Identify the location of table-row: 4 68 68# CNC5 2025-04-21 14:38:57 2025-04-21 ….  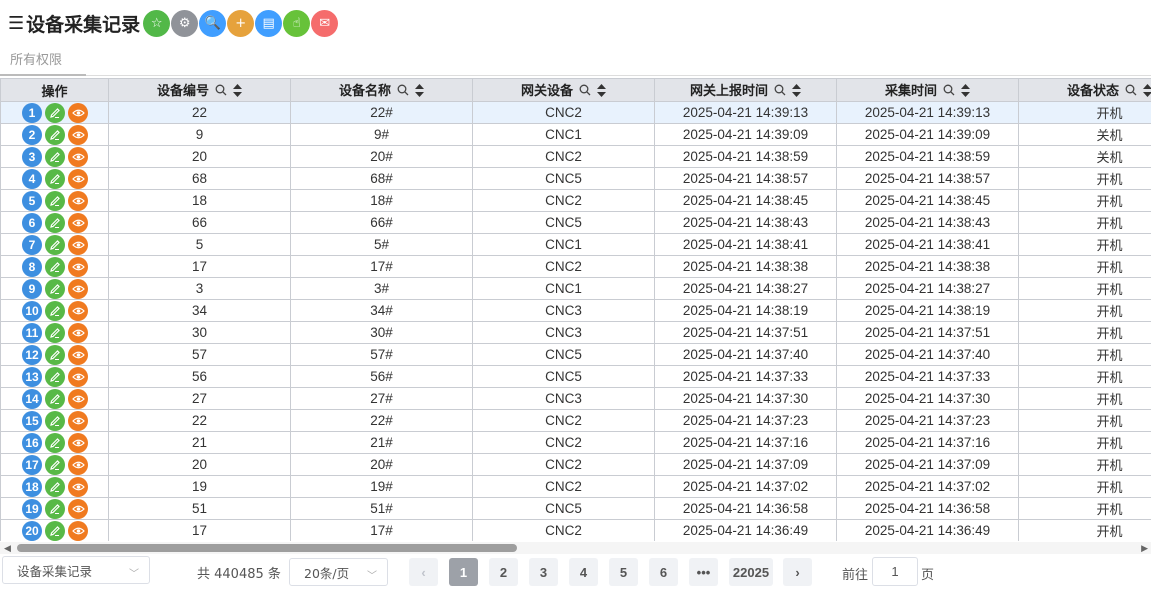
(575, 178).